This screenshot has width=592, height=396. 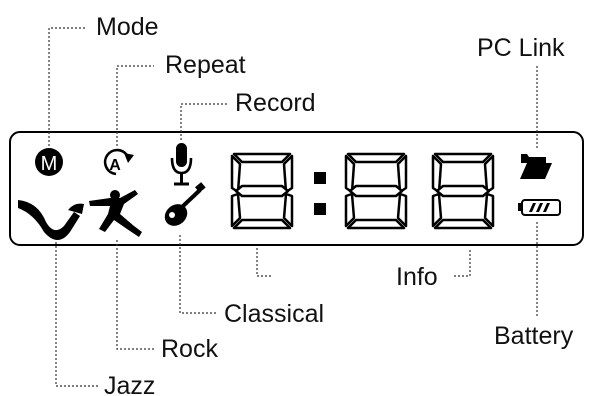 I want to click on record-label: Record, so click(x=275, y=103).